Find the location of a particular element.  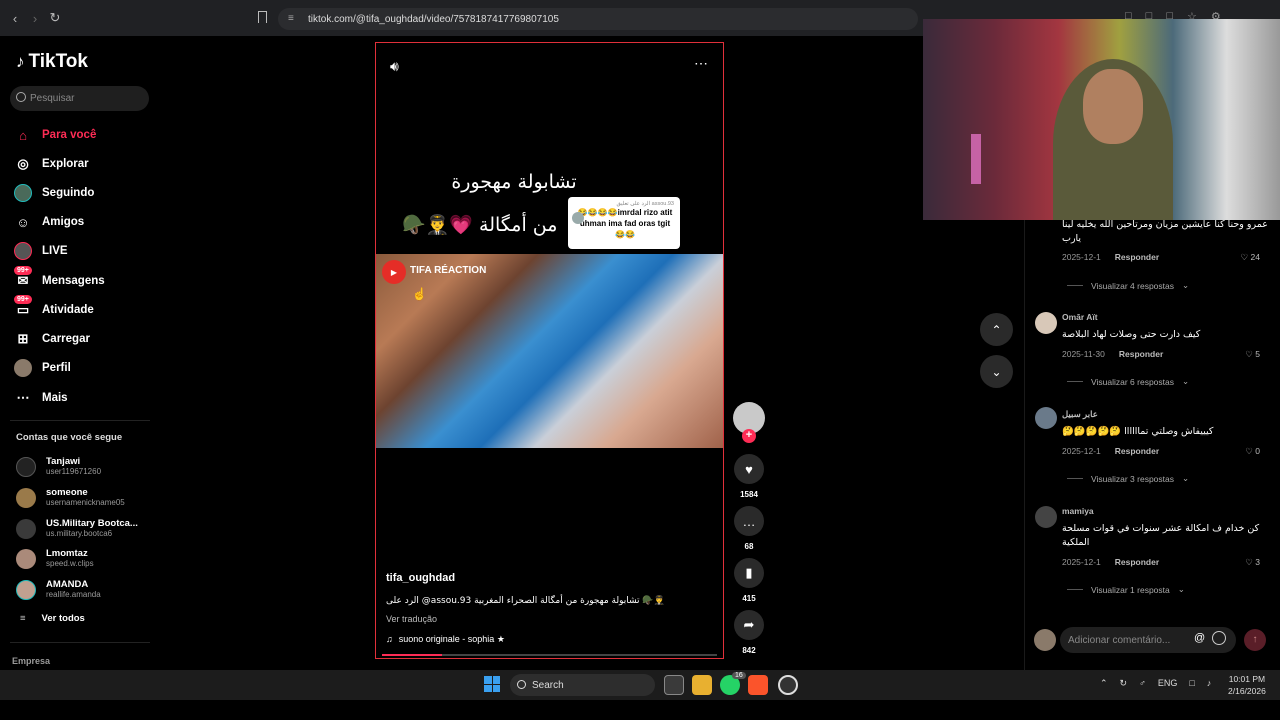

next-video-button: ⌄ is located at coordinates (996, 371).